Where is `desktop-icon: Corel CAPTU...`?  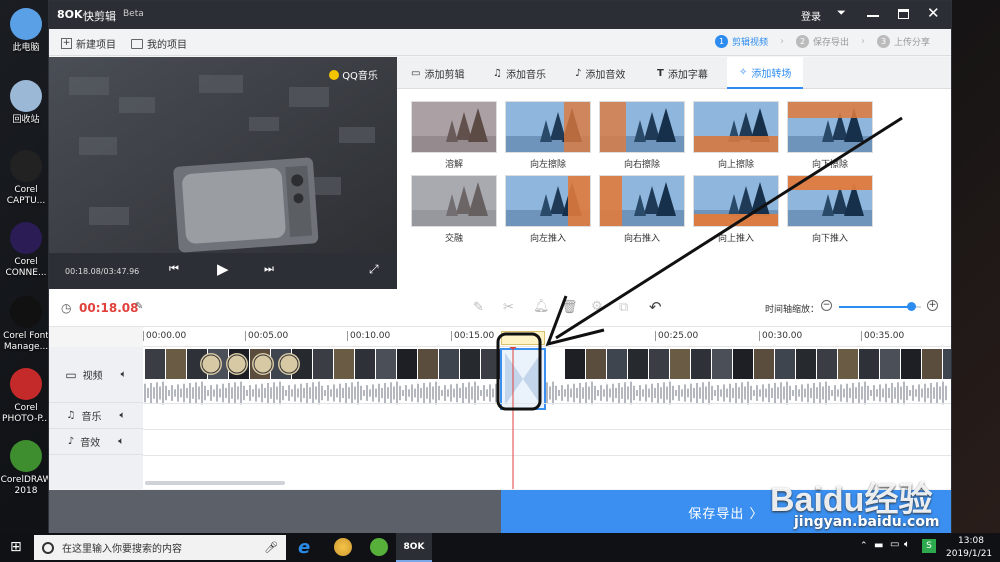 desktop-icon: Corel CAPTU... is located at coordinates (26, 178).